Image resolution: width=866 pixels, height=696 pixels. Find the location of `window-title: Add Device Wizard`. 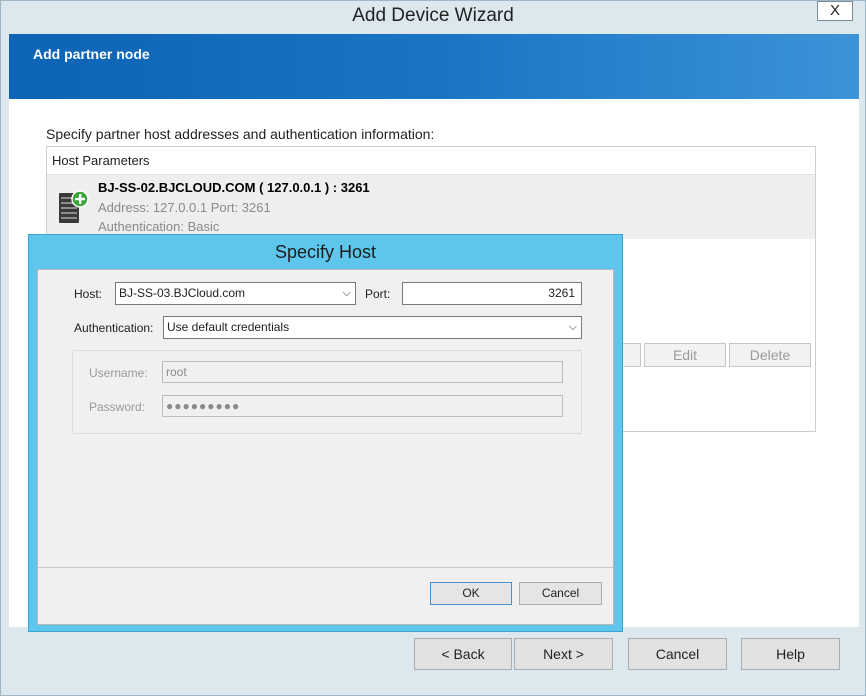

window-title: Add Device Wizard is located at coordinates (433, 15).